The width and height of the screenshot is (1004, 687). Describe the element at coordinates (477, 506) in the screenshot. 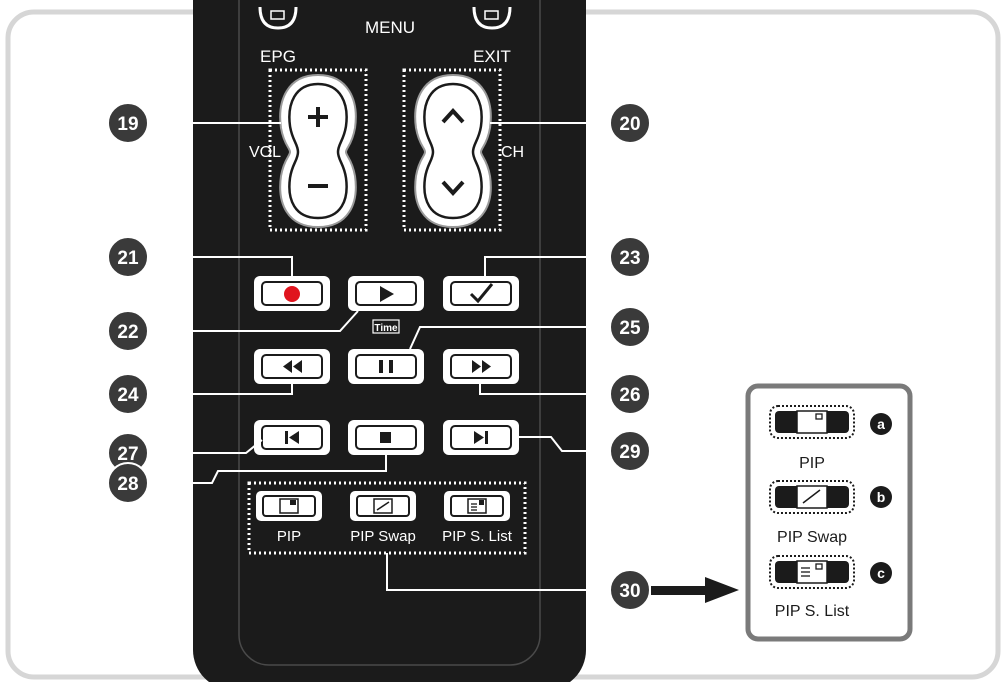

I see `pip-list-button` at that location.